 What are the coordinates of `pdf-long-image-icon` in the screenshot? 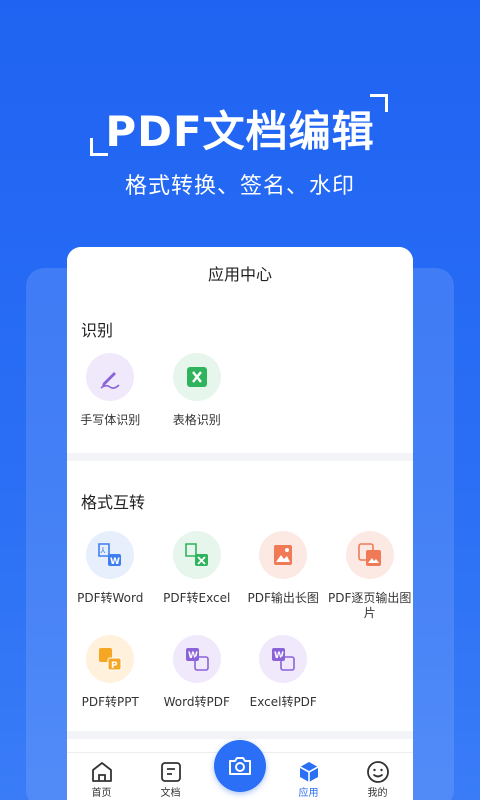 It's located at (283, 555).